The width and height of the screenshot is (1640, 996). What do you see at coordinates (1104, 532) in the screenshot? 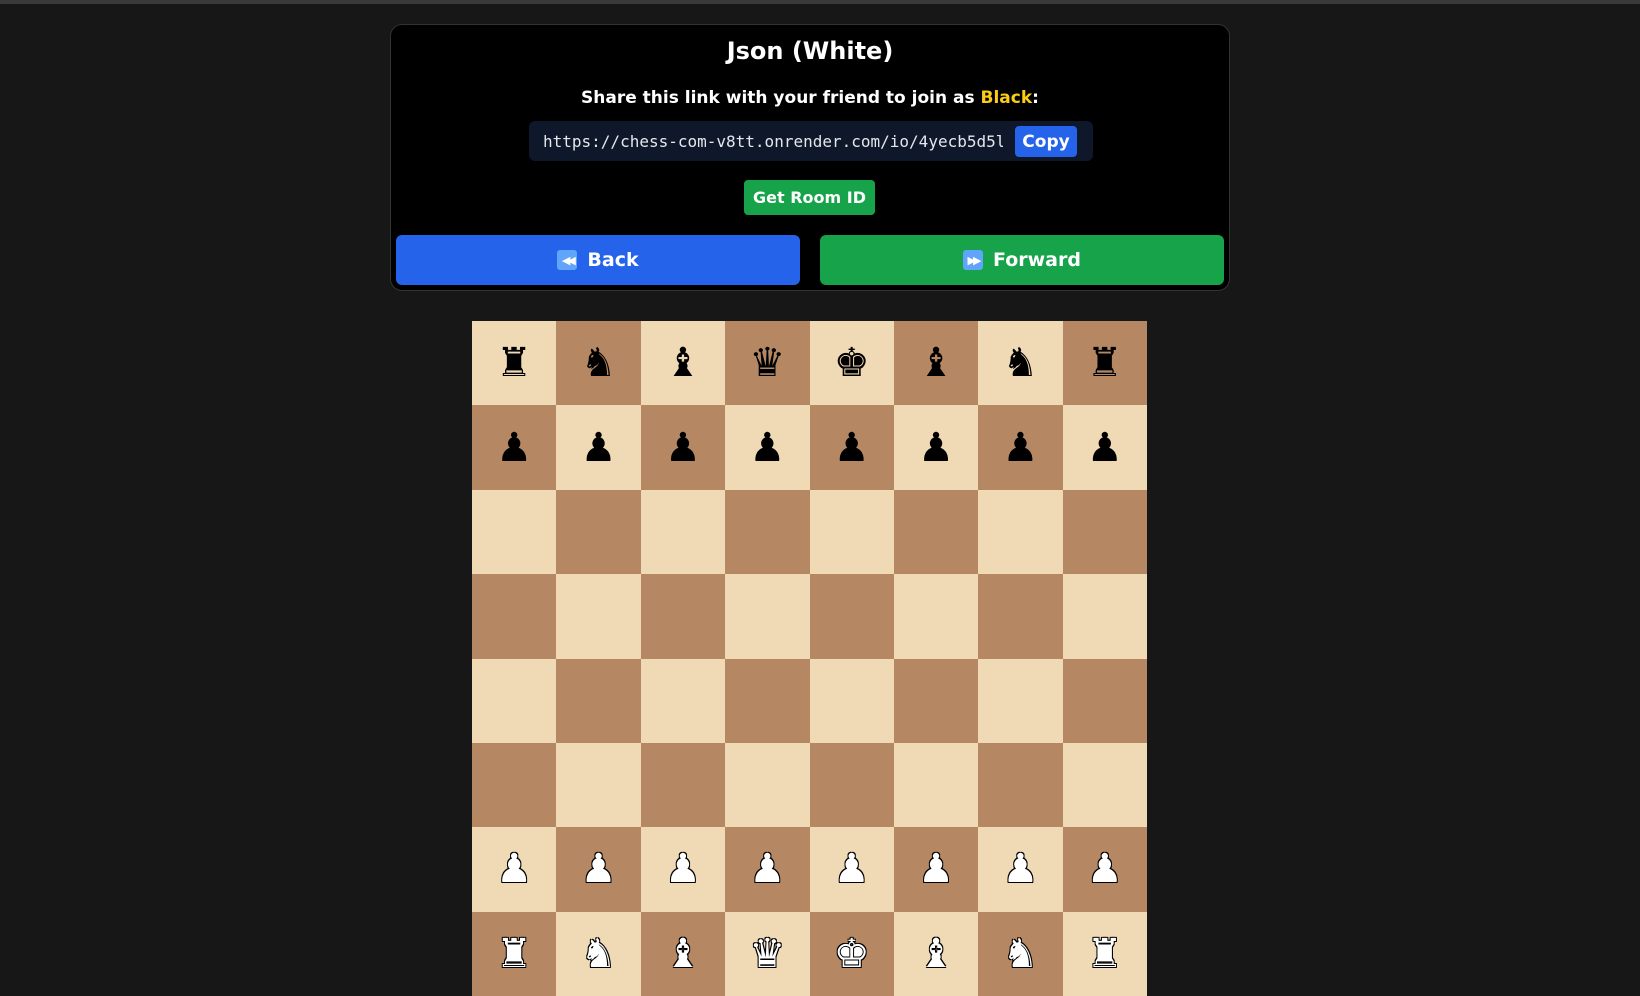
I see `square-h6` at bounding box center [1104, 532].